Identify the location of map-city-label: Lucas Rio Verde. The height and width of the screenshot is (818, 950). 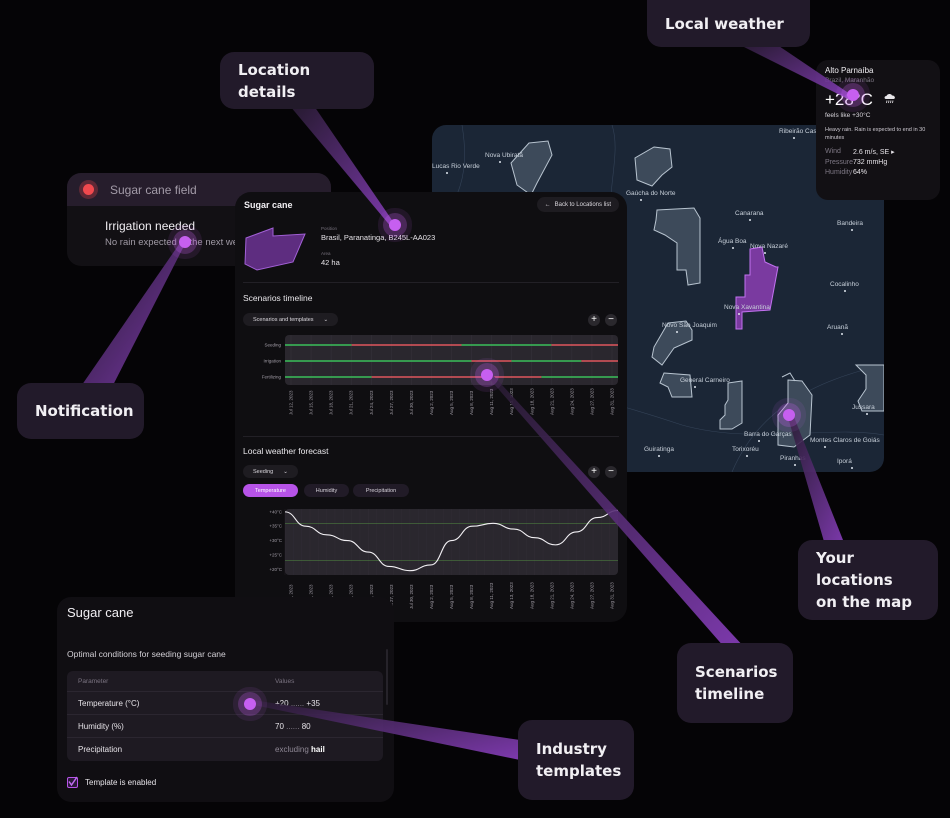
(456, 166).